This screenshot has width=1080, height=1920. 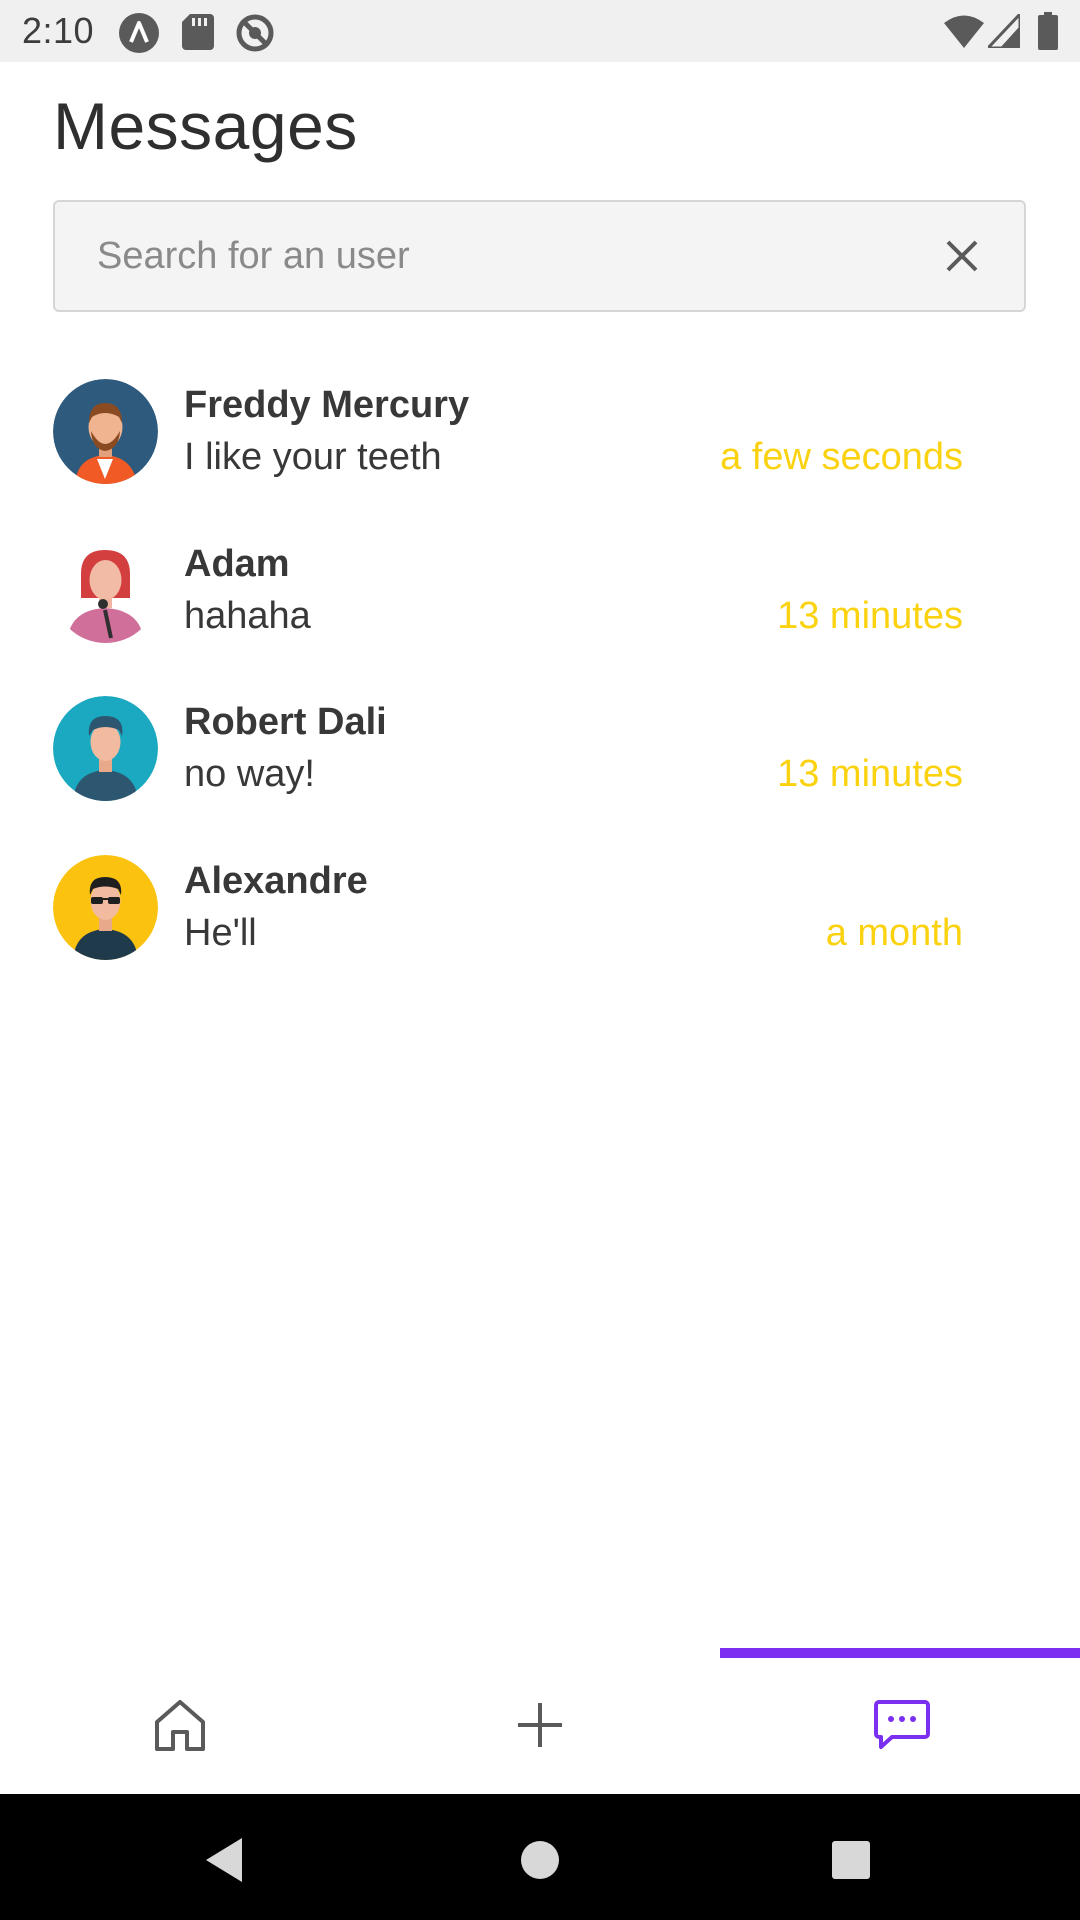 What do you see at coordinates (540, 31) in the screenshot?
I see `status-bar: 2:10` at bounding box center [540, 31].